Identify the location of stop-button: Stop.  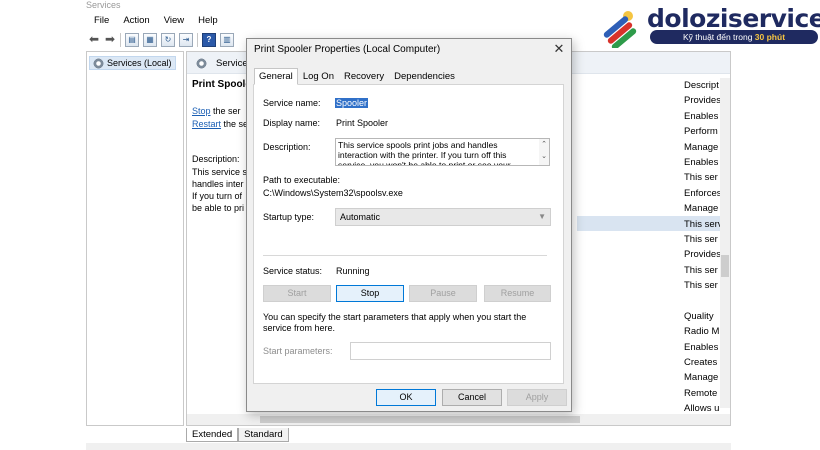
(370, 293).